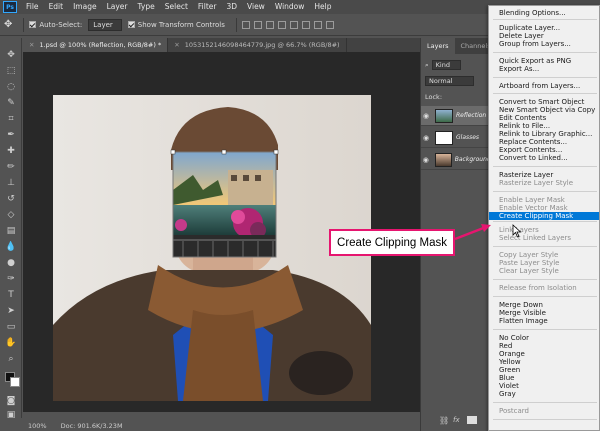 The height and width of the screenshot is (431, 600). Describe the element at coordinates (15, 382) in the screenshot. I see `background-color-swatch` at that location.